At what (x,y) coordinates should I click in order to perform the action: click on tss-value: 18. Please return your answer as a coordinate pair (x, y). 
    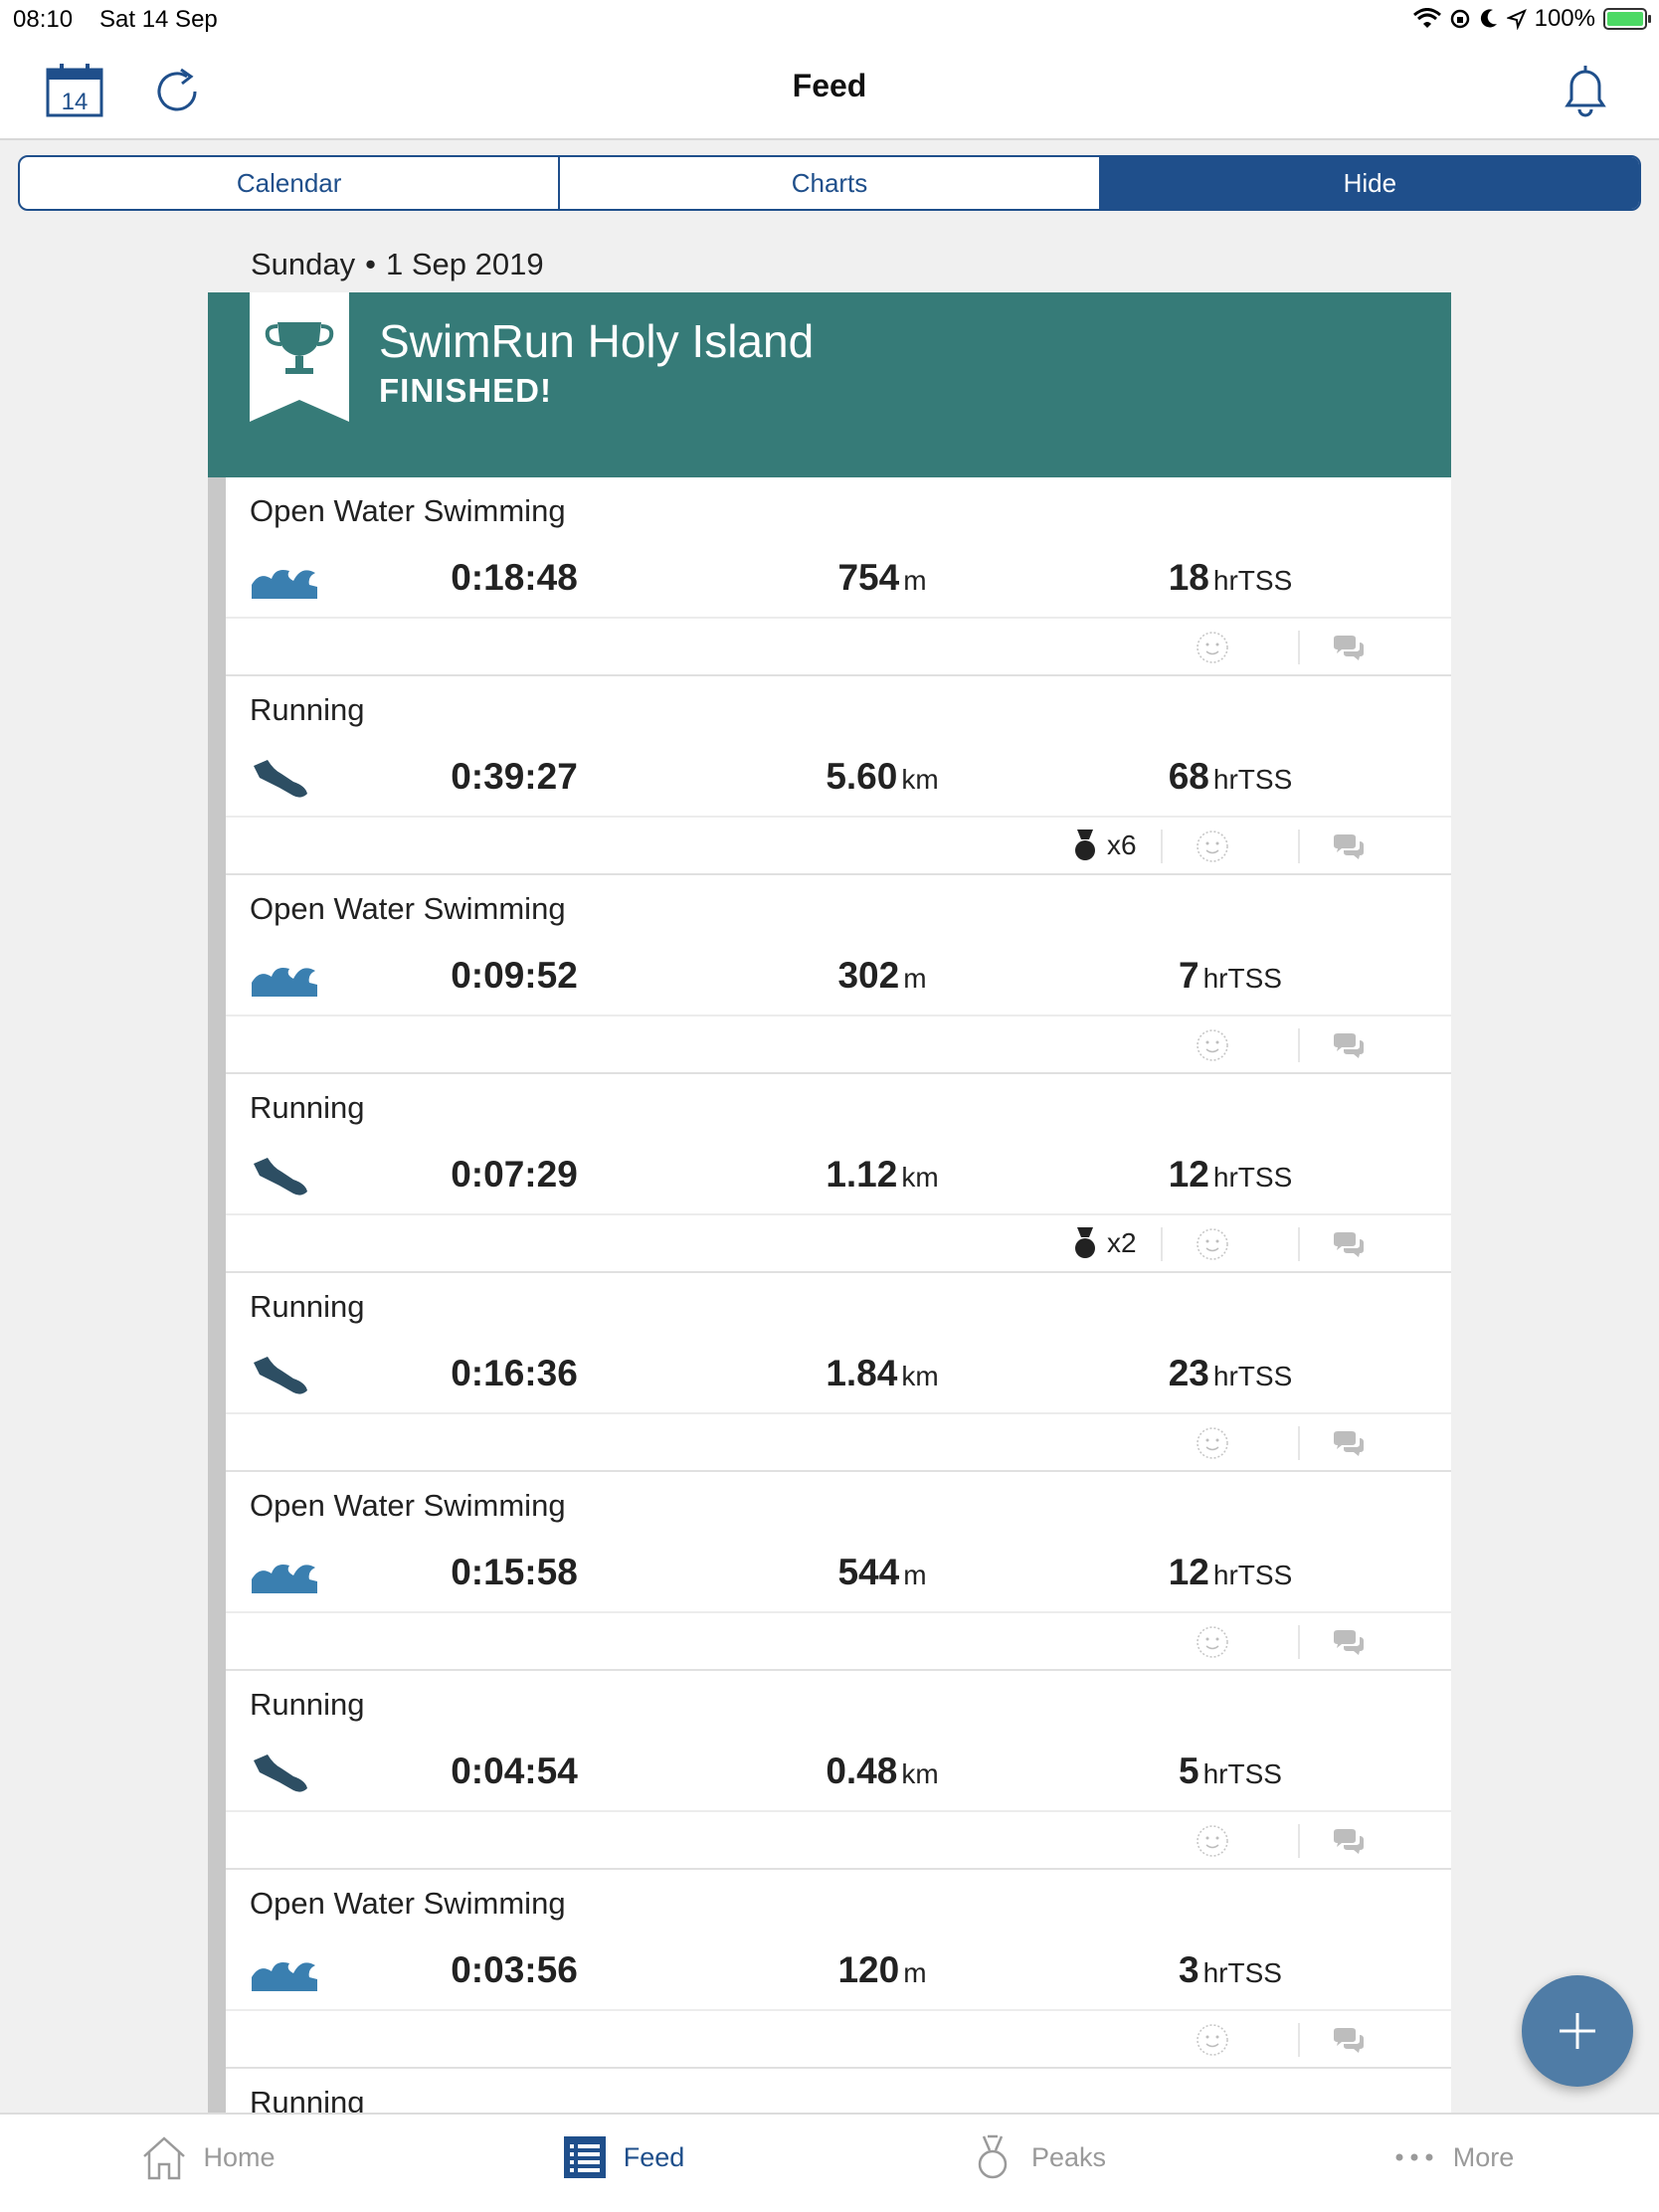
    Looking at the image, I should click on (1188, 577).